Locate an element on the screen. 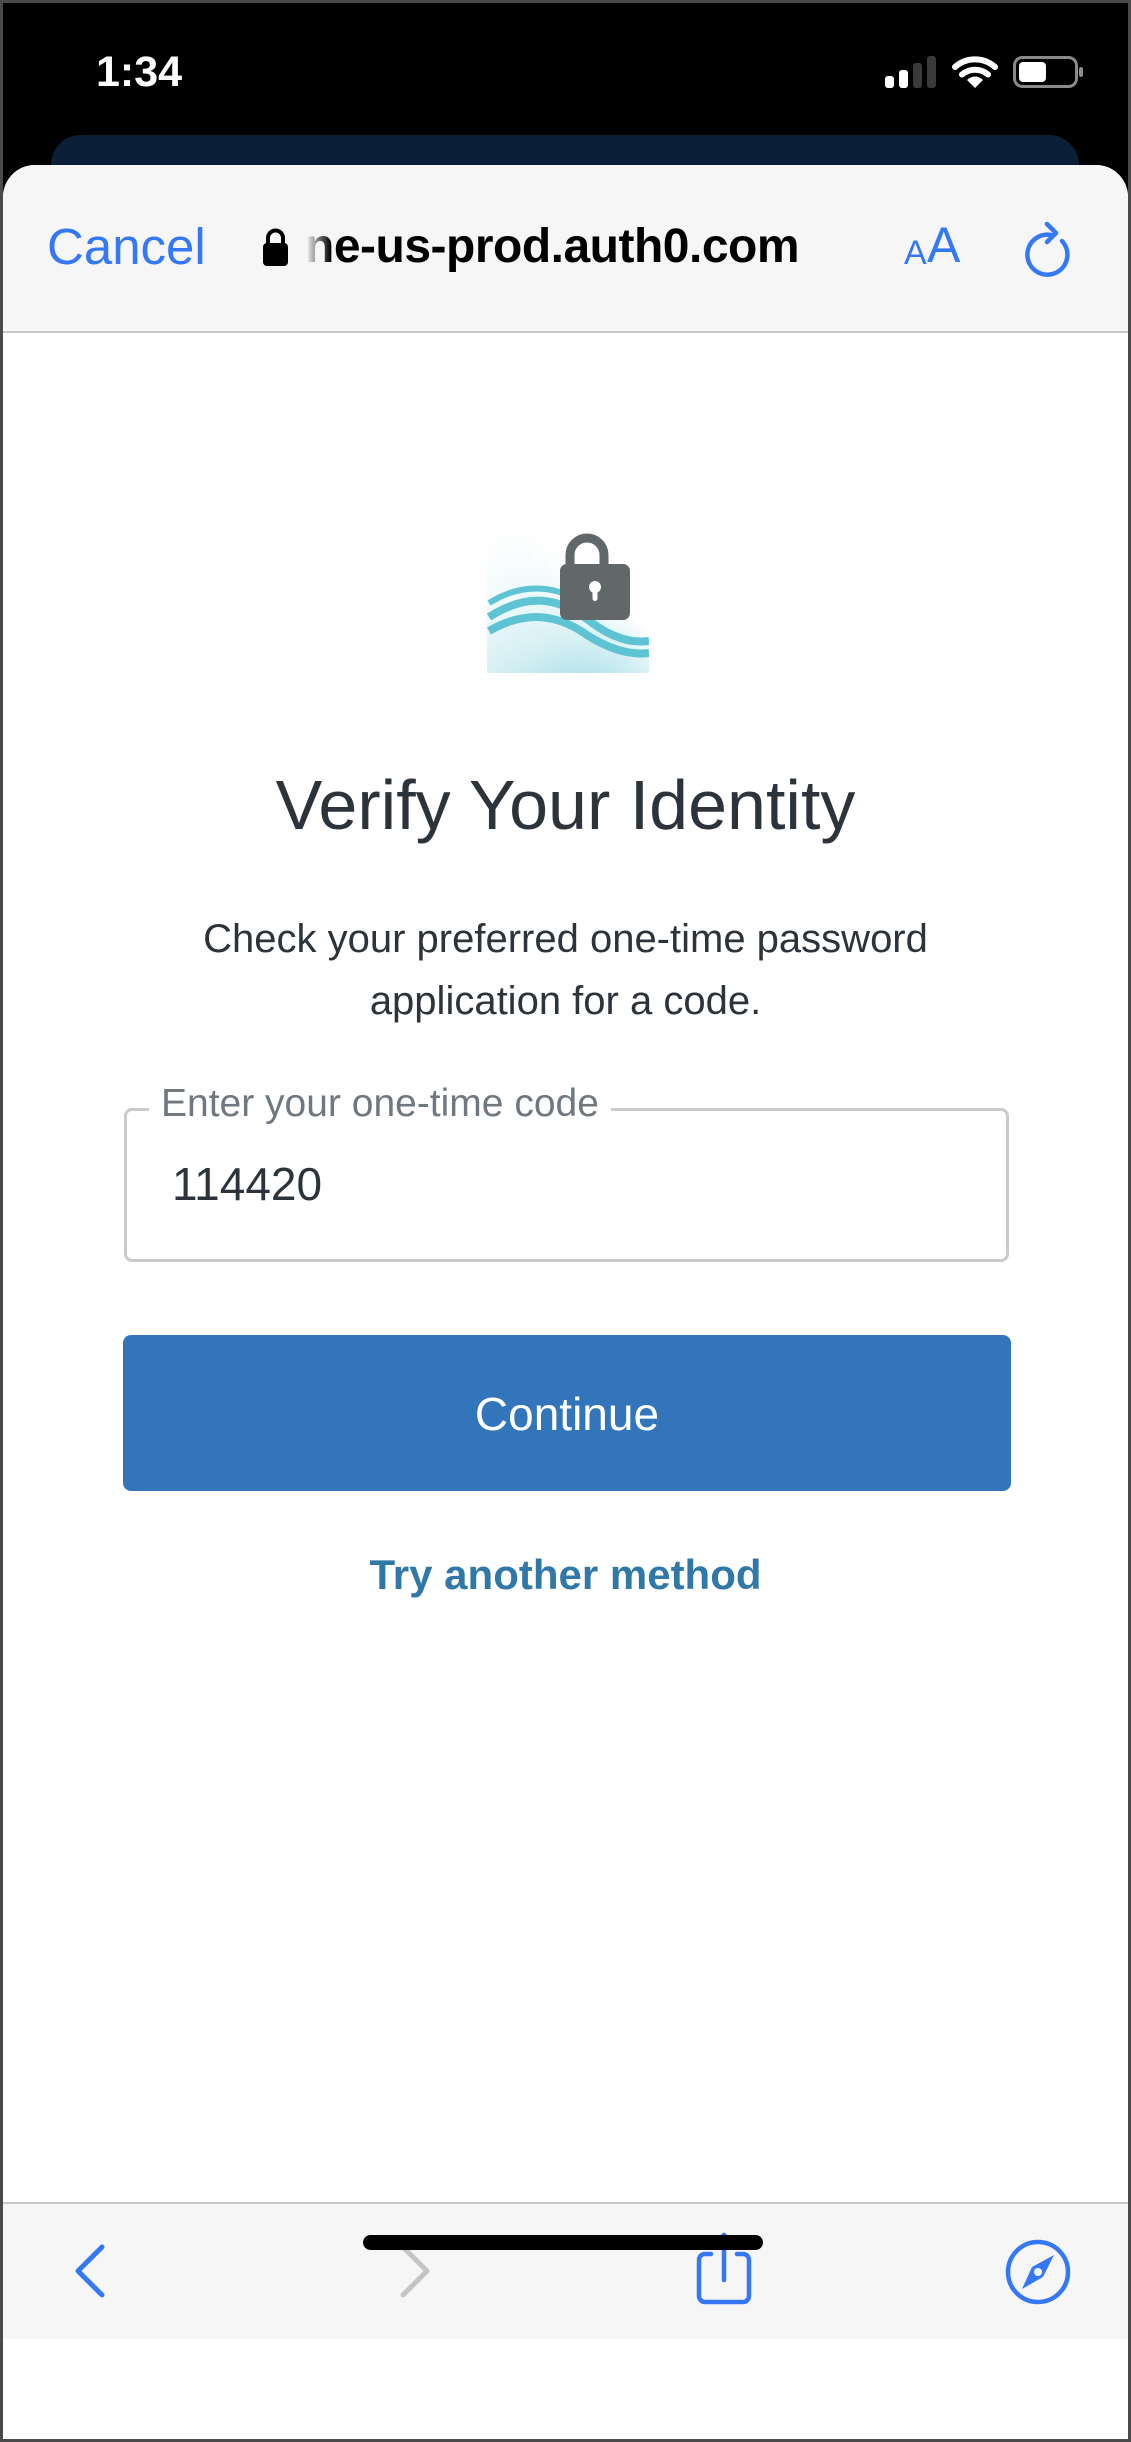 Image resolution: width=1131 pixels, height=2442 pixels. url-fade is located at coordinates (317, 247).